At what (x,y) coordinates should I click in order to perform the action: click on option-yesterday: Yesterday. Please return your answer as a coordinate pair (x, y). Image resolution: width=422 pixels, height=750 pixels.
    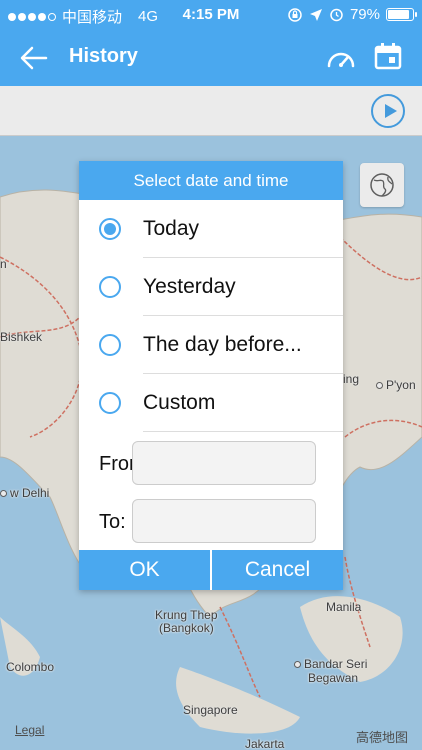
    Looking at the image, I should click on (211, 287).